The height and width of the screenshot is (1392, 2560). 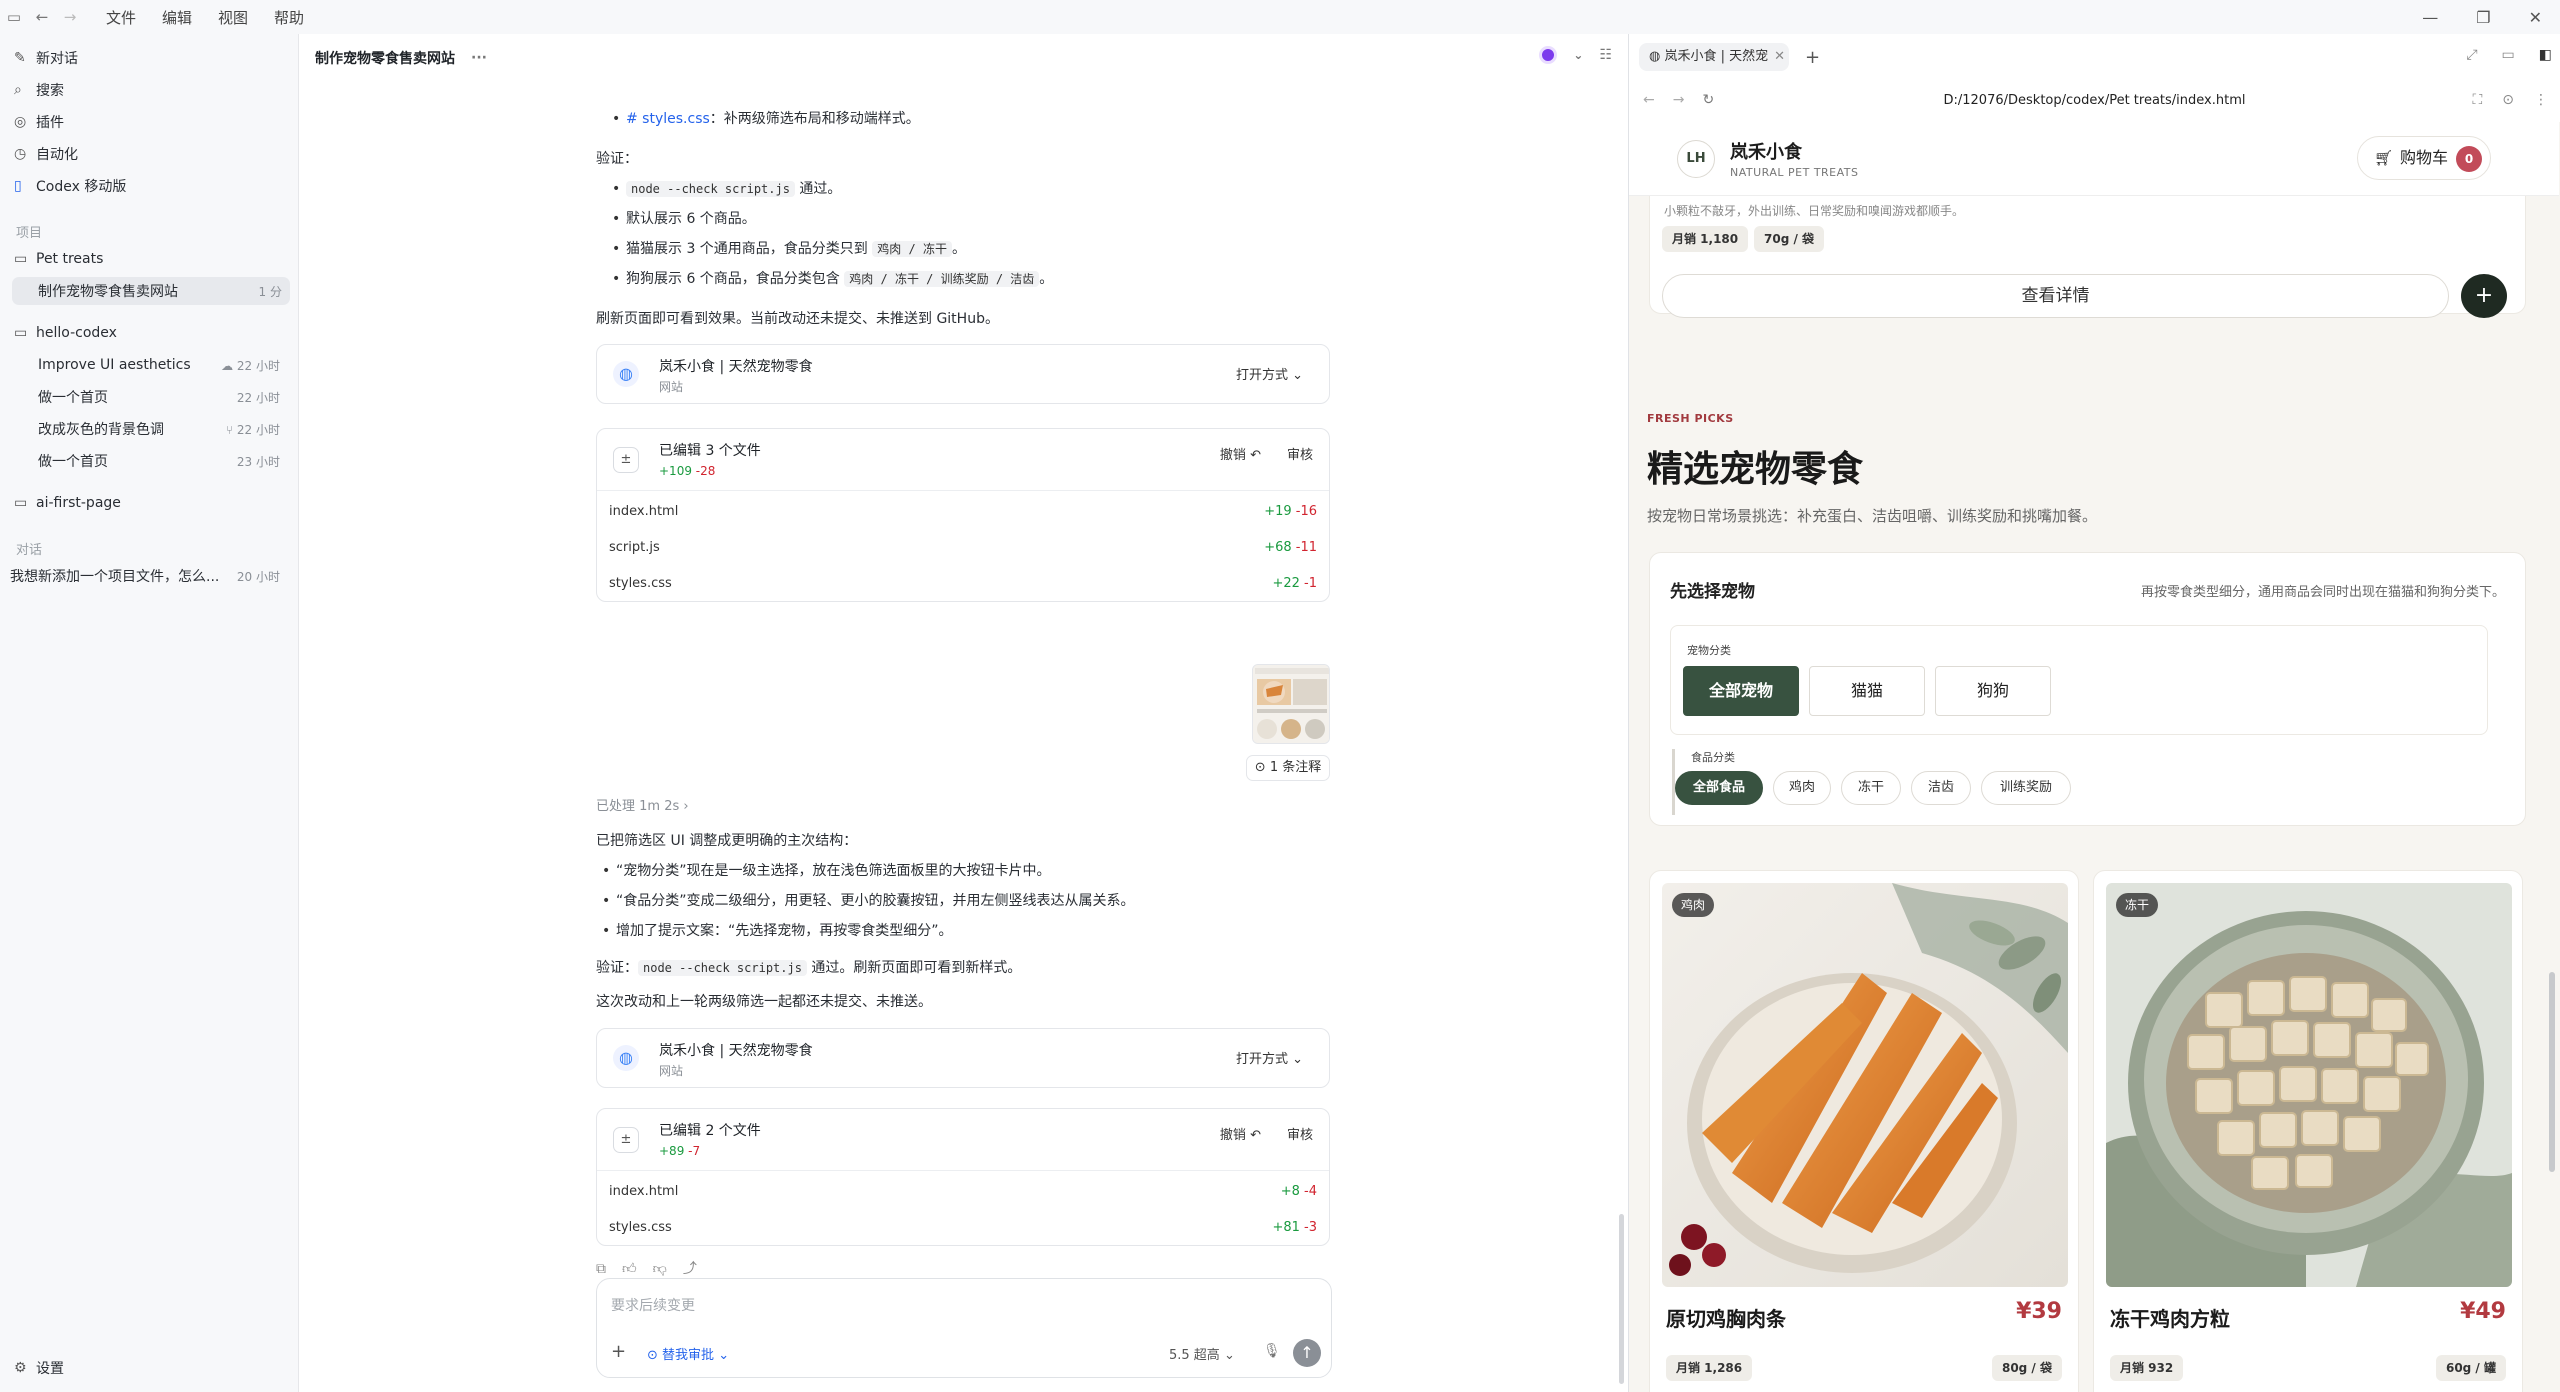 I want to click on add-to-cart-button: +, so click(x=2484, y=296).